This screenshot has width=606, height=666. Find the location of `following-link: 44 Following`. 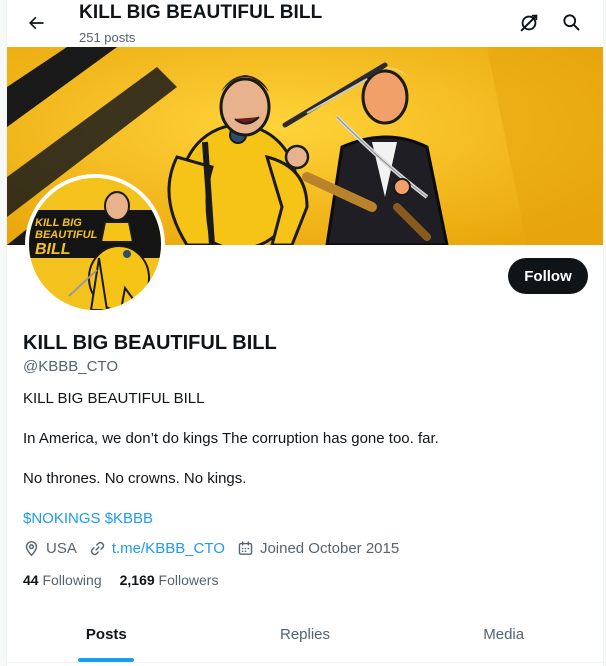

following-link: 44 Following is located at coordinates (62, 580).